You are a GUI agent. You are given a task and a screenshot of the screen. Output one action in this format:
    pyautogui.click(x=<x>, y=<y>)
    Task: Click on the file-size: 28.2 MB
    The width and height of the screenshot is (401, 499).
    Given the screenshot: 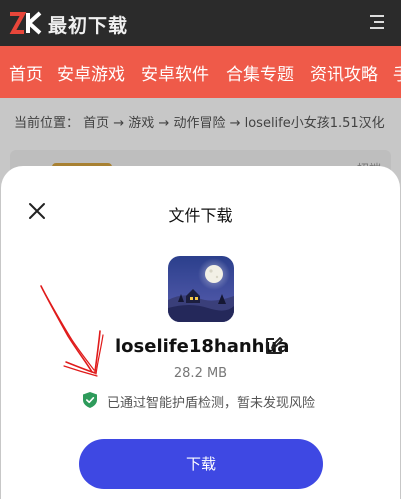 What is the action you would take?
    pyautogui.click(x=200, y=373)
    